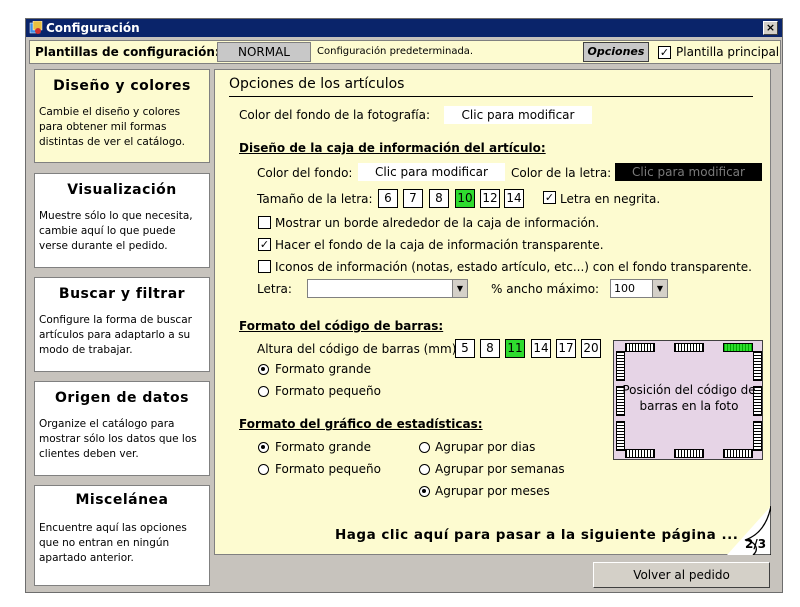 This screenshot has height=607, width=800. What do you see at coordinates (515, 348) in the screenshot?
I see `barcode-height-11: 11` at bounding box center [515, 348].